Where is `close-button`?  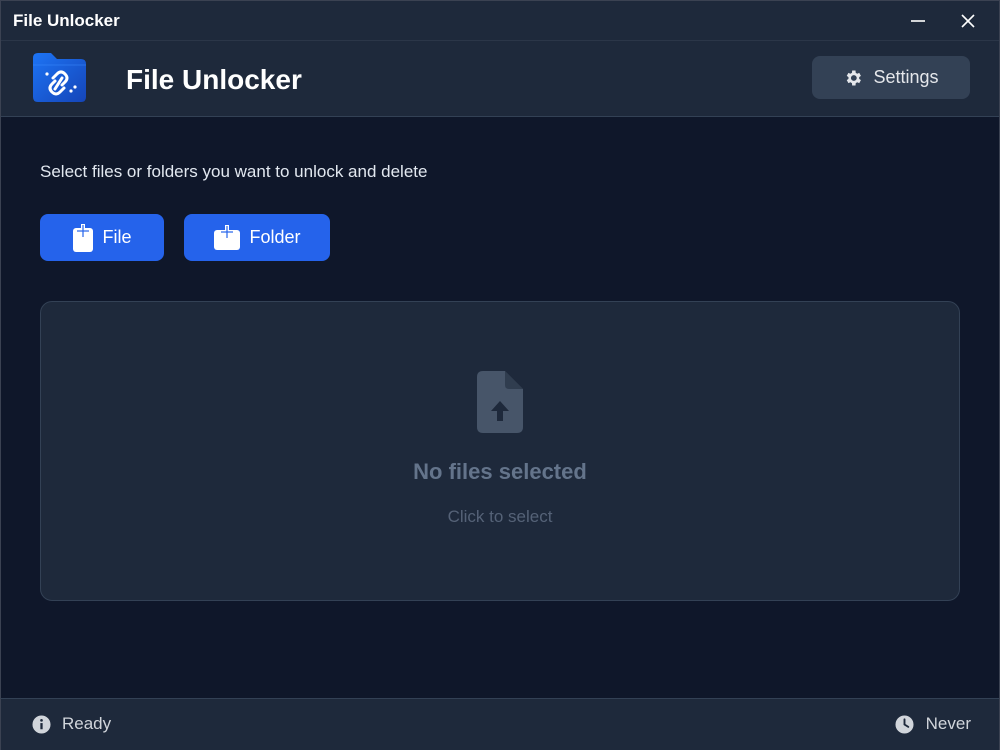 close-button is located at coordinates (968, 20).